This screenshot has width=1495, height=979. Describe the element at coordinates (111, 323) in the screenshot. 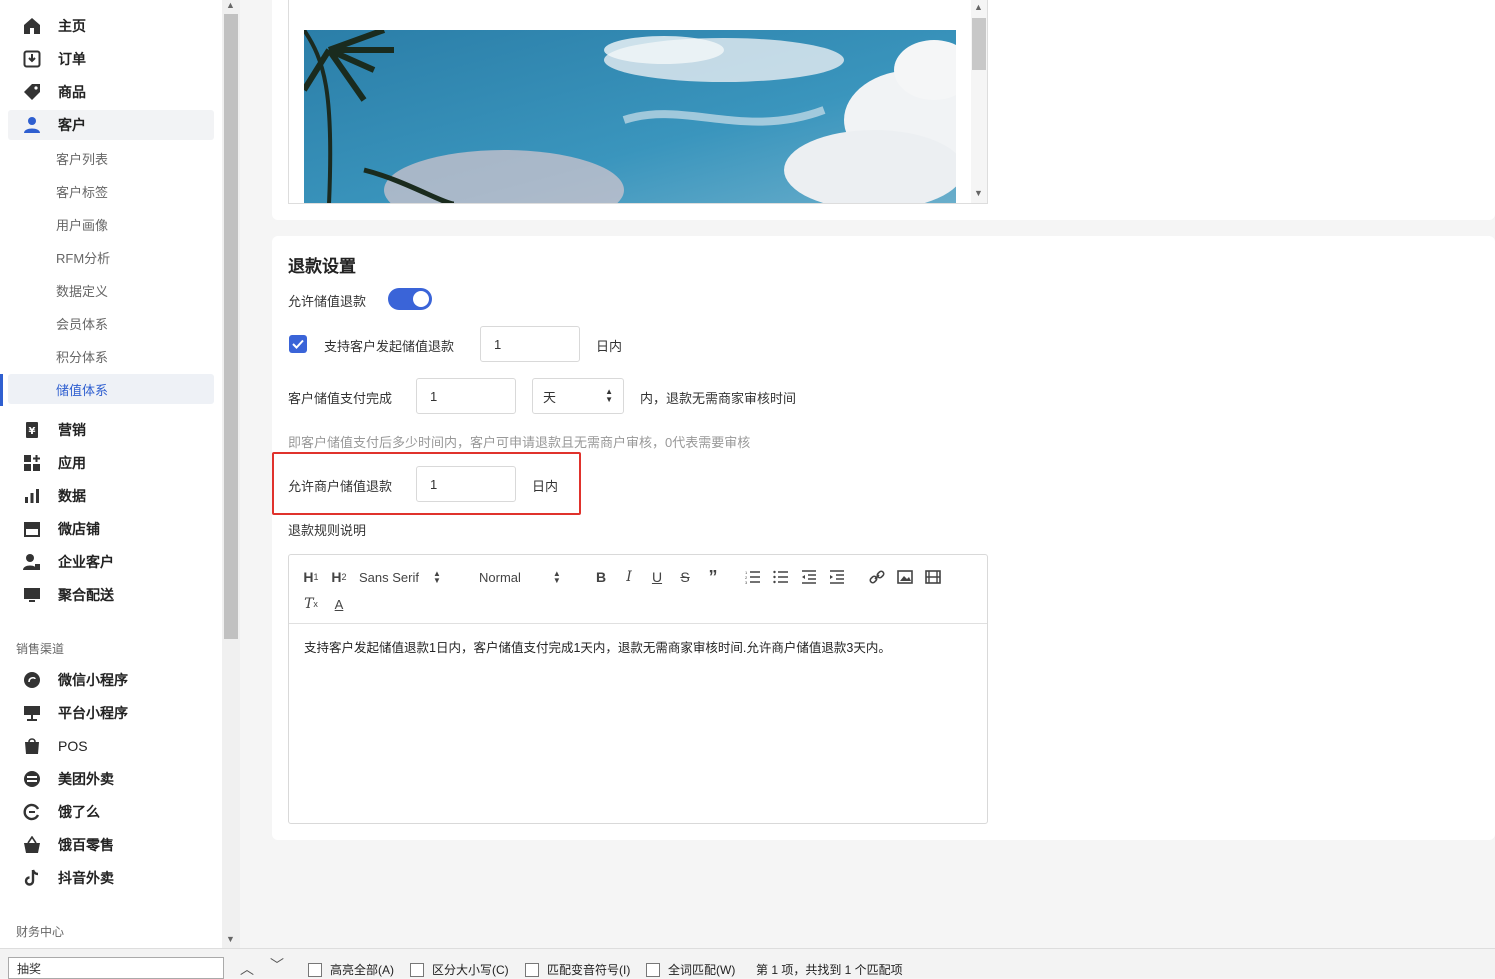

I see `sidebar-subitem-membership: 会员体系` at that location.